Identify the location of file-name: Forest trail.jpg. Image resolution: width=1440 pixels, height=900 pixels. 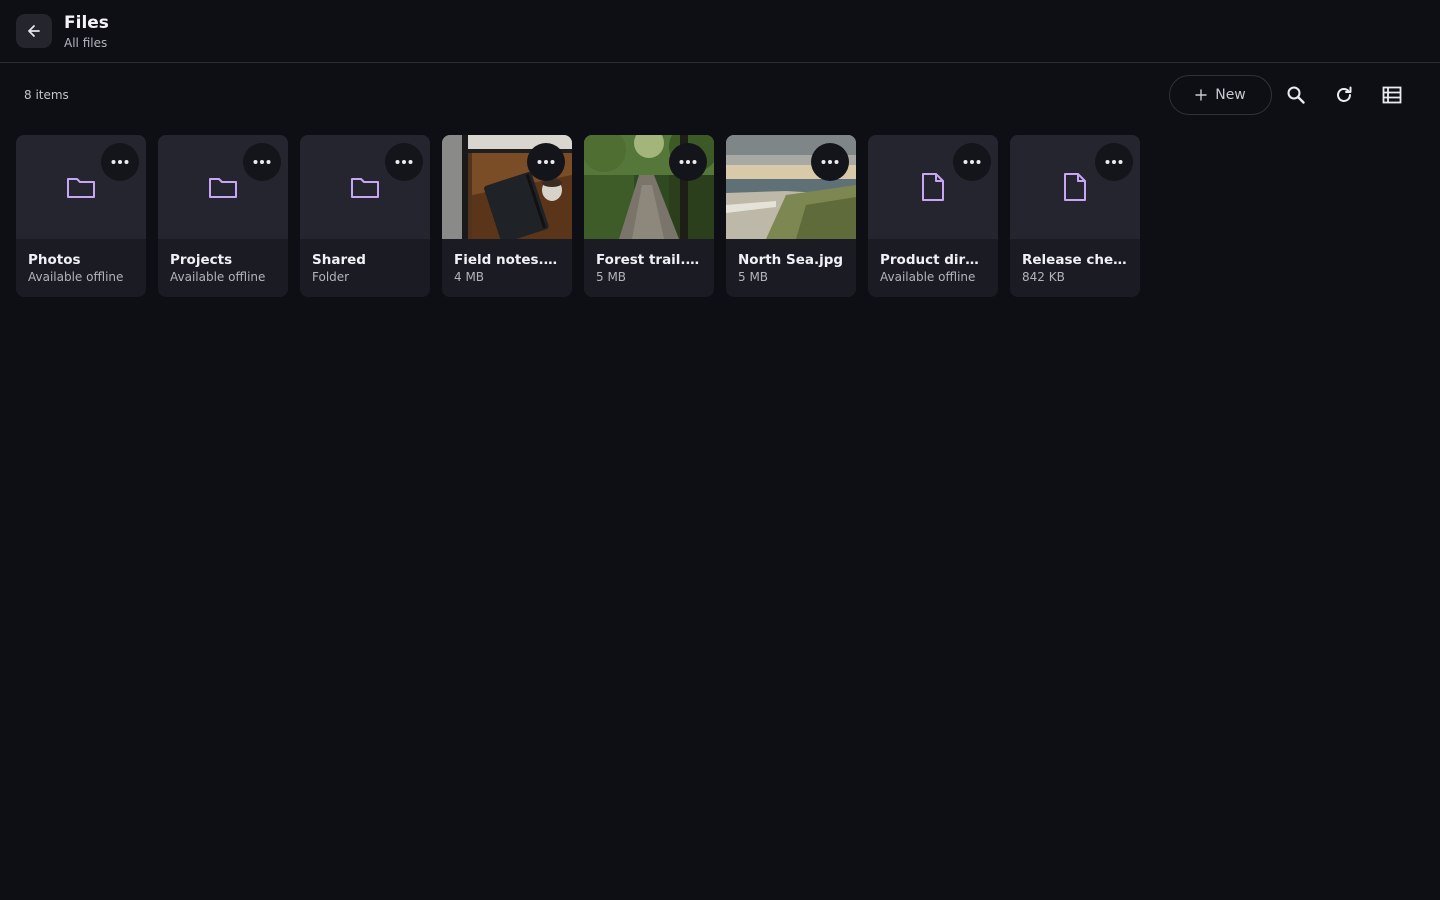
(649, 260).